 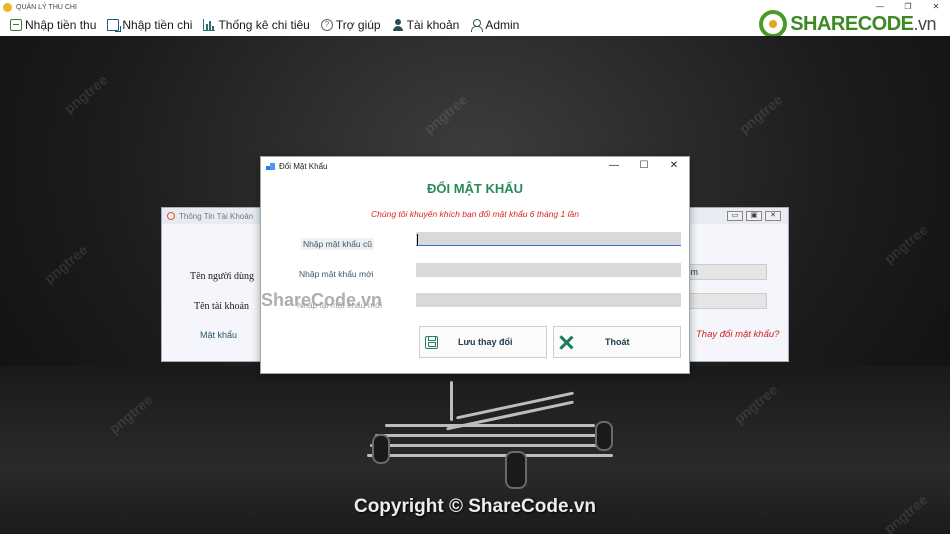 I want to click on exit-button-label: Thoát, so click(x=617, y=342).